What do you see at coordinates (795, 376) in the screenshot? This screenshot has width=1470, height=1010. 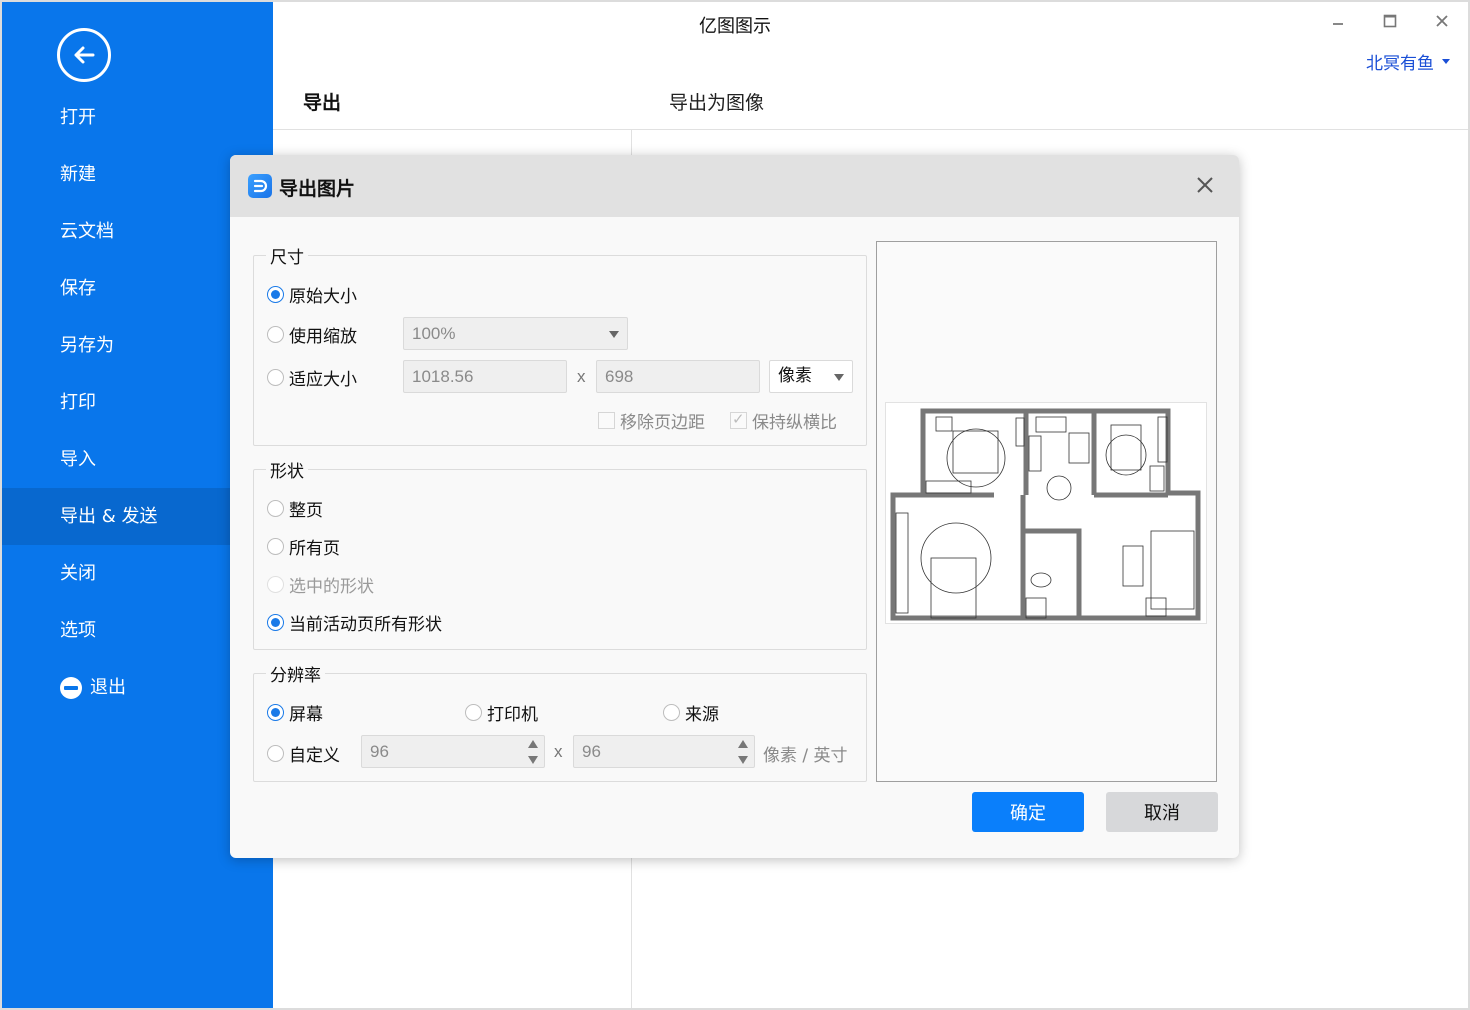 I see `unit-value: 像素` at bounding box center [795, 376].